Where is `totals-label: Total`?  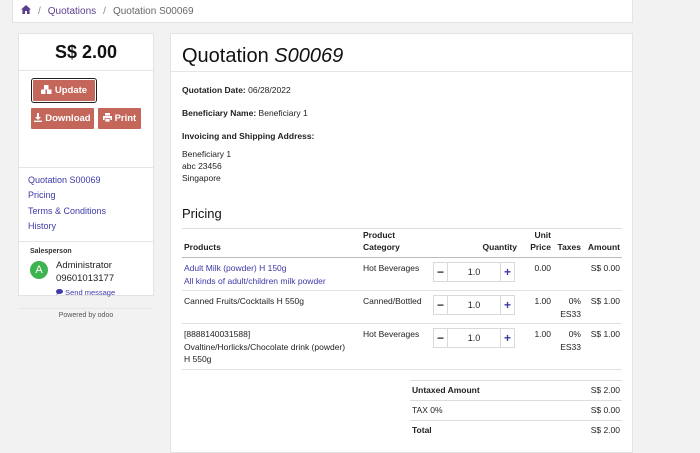 totals-label: Total is located at coordinates (482, 430).